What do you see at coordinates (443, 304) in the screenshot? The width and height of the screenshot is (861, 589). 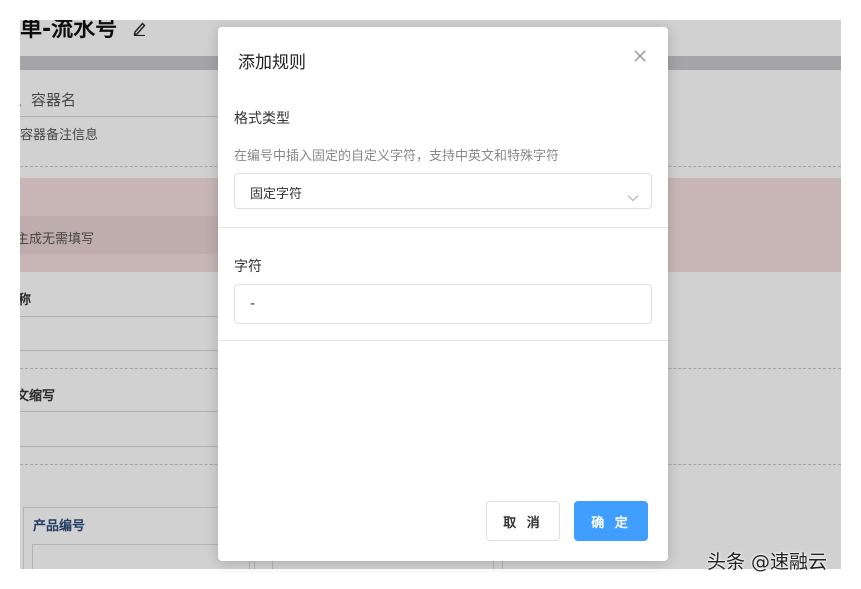 I see `char-input` at bounding box center [443, 304].